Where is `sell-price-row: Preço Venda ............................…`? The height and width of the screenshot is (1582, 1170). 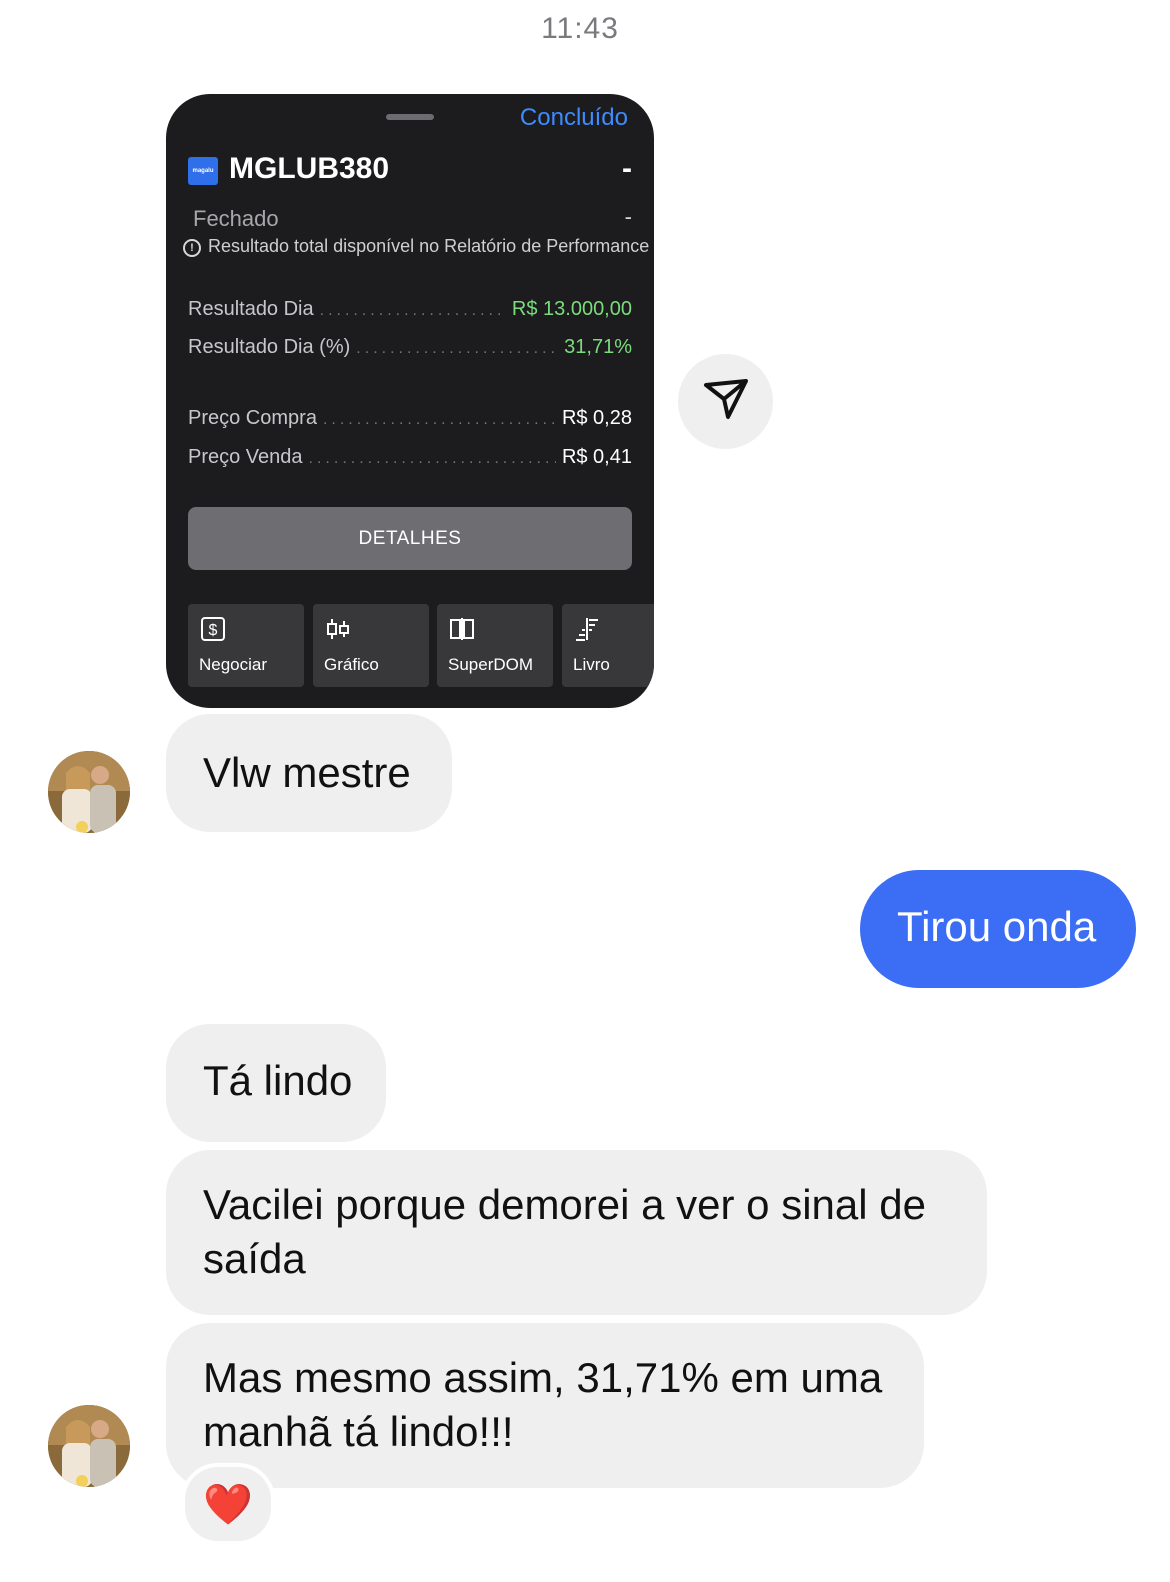
sell-price-row: Preço Venda ............................… is located at coordinates (410, 457).